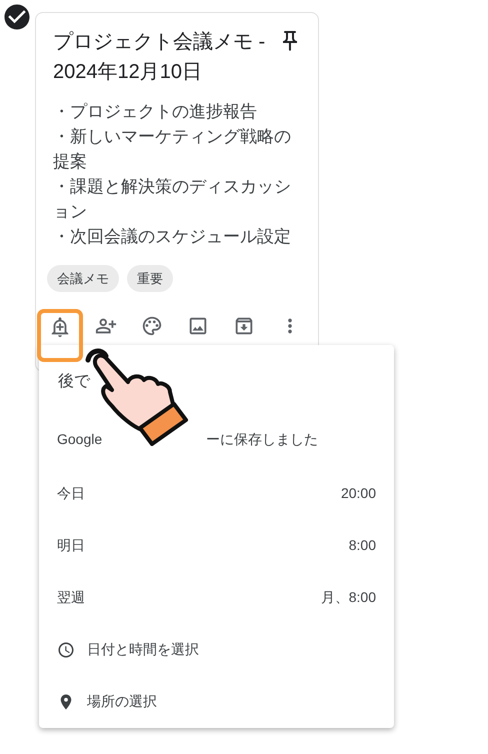 The height and width of the screenshot is (754, 488). What do you see at coordinates (79, 439) in the screenshot?
I see `saved-info-text: Google` at bounding box center [79, 439].